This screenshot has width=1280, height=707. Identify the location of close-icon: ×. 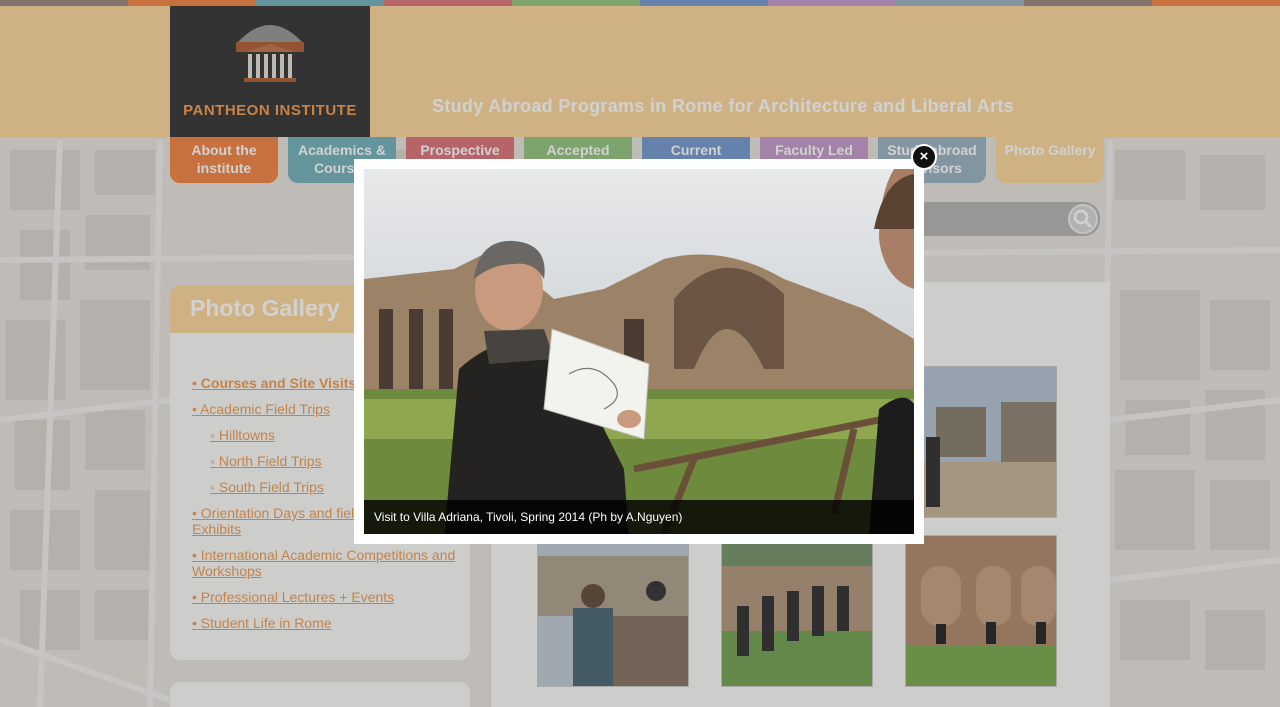
(924, 156).